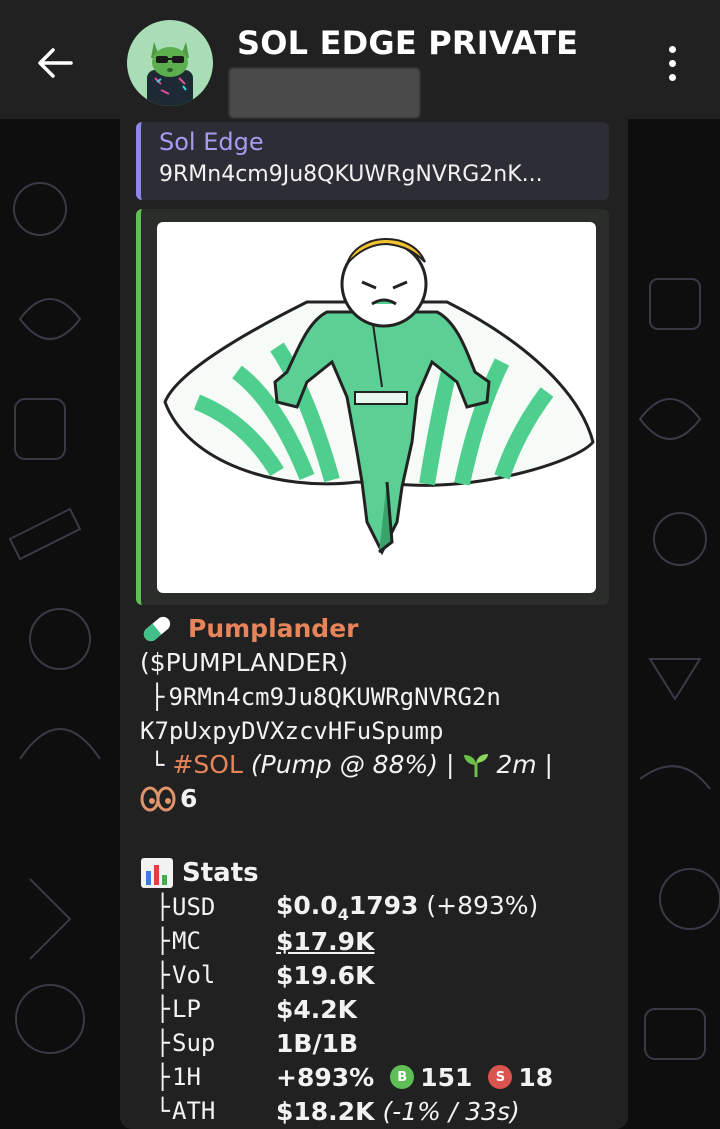  What do you see at coordinates (265, 975) in the screenshot?
I see `stat-row-vol: ├ Vol $19.6K` at bounding box center [265, 975].